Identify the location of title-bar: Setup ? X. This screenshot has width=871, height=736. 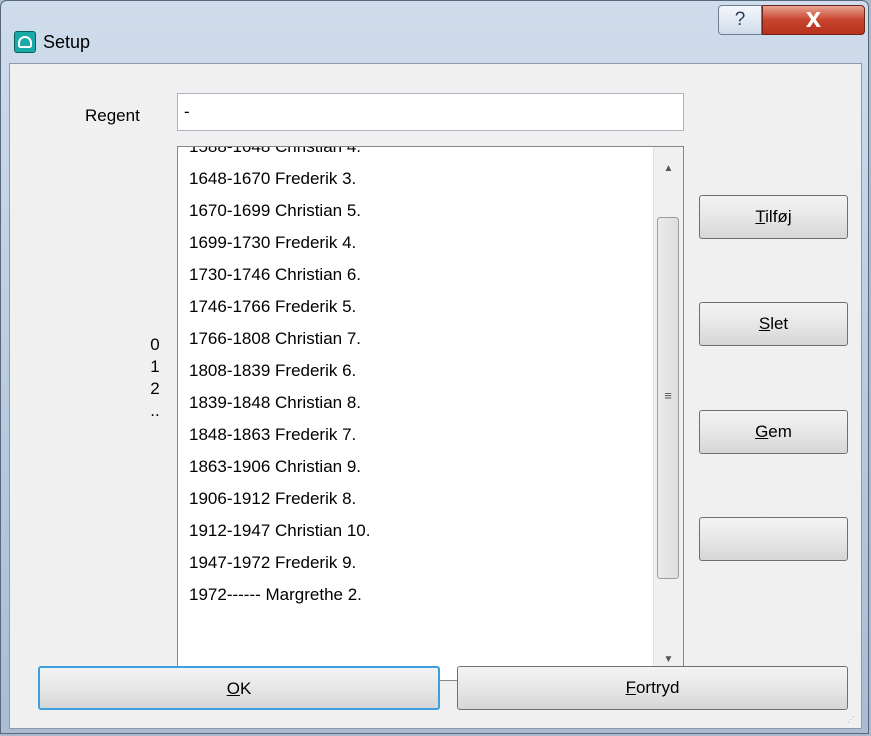
(434, 32).